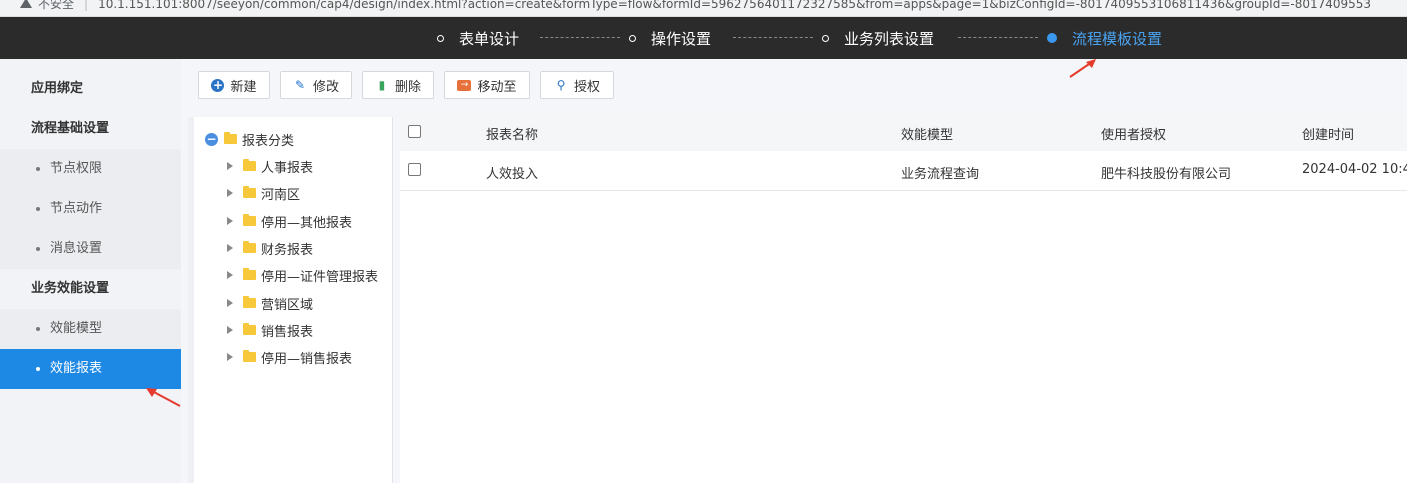 Image resolution: width=1407 pixels, height=483 pixels. I want to click on sidebar-item-message-settings: 消息设置, so click(90, 249).